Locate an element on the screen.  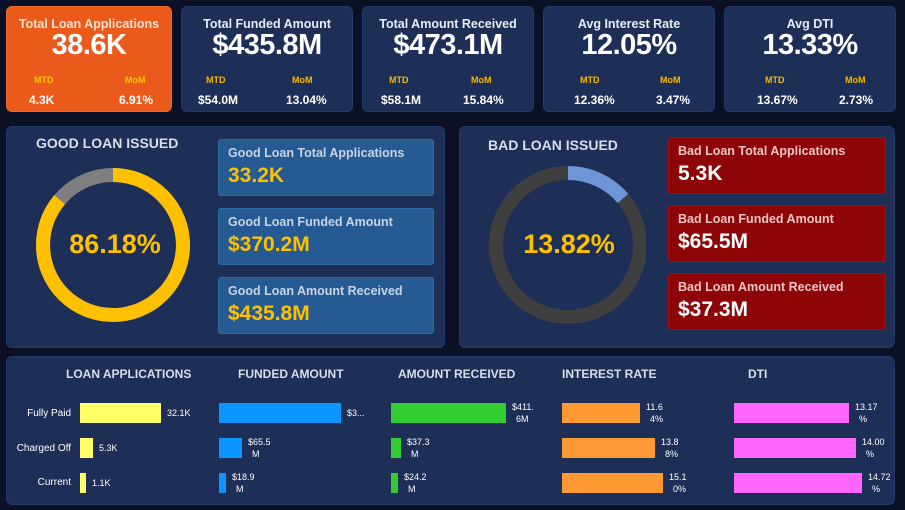
bar-value-label: 15.1 0% is located at coordinates (678, 483).